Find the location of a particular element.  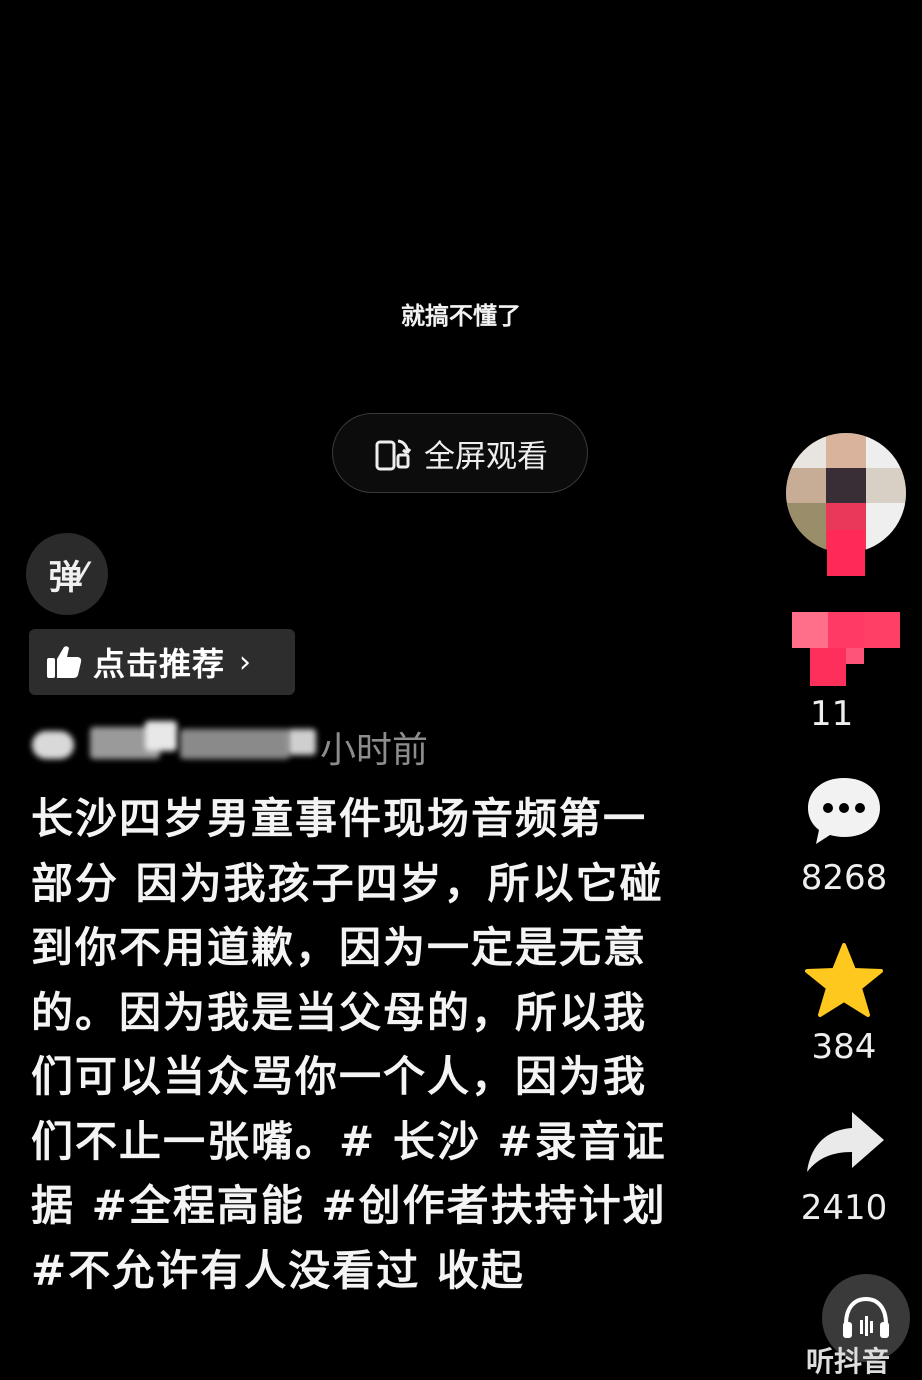

share-arrow-icon is located at coordinates (845, 1143).